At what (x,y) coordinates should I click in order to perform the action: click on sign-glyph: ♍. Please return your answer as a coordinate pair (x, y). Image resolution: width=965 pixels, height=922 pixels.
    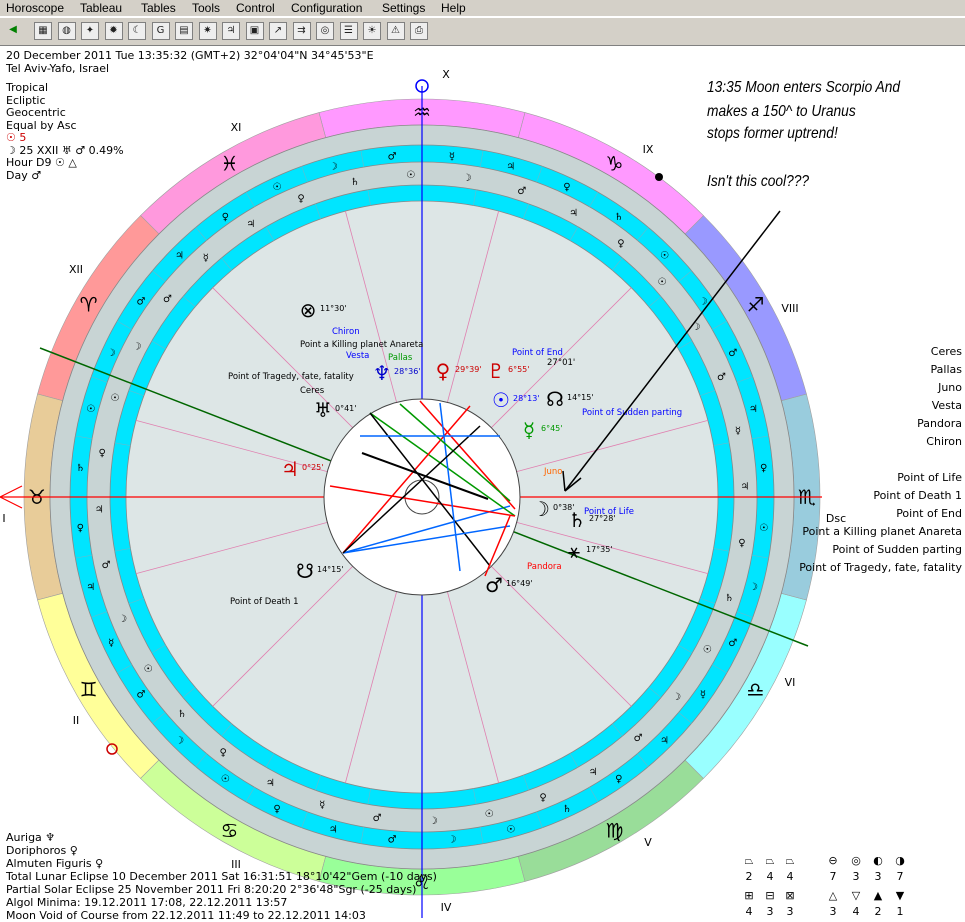
    Looking at the image, I should click on (615, 830).